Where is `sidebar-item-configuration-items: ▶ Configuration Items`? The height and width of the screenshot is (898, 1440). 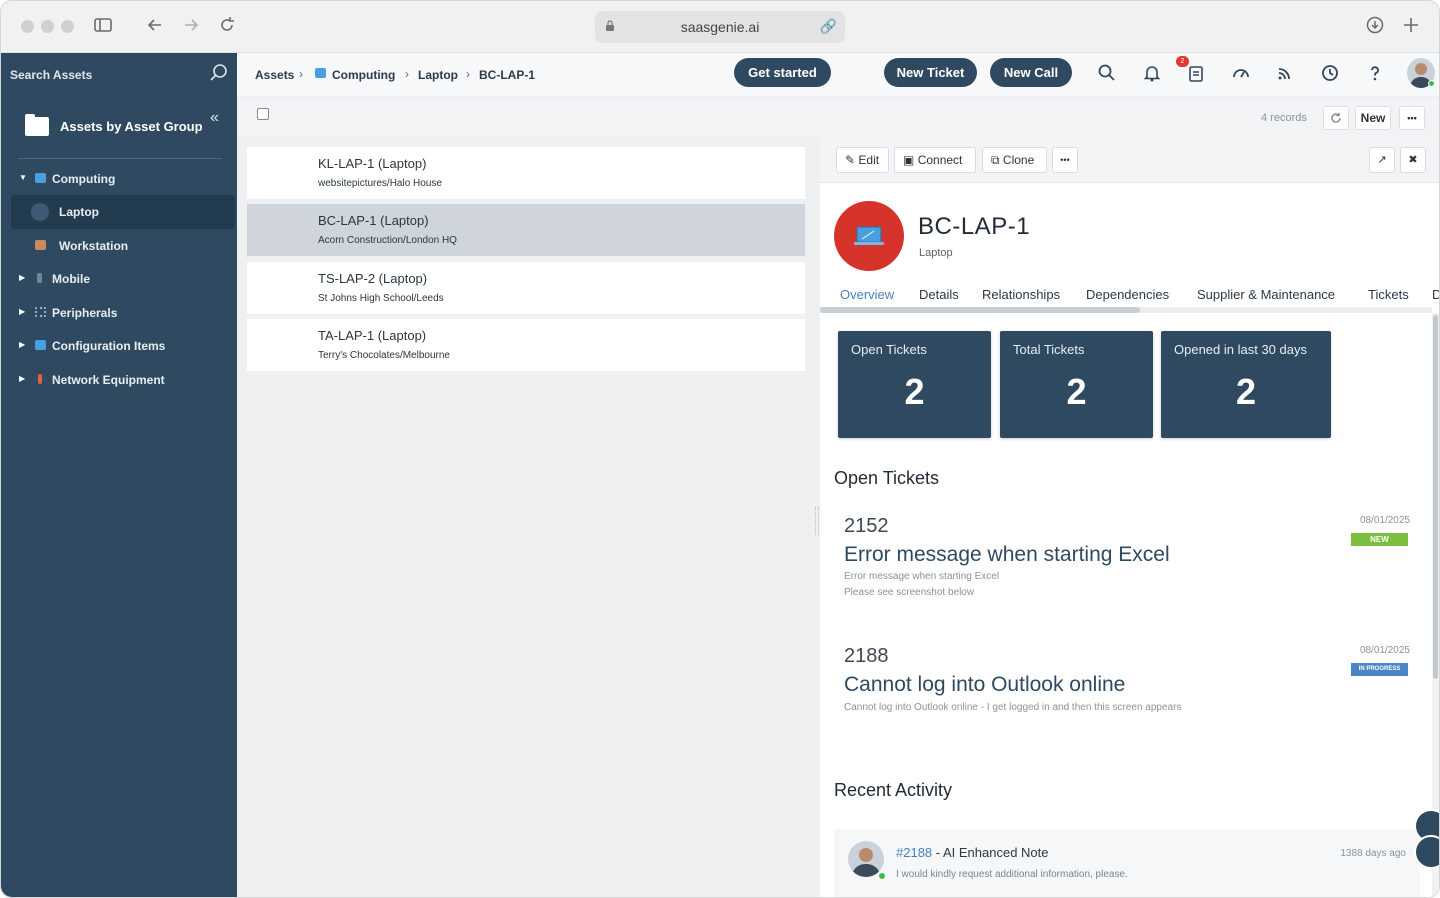
sidebar-item-configuration-items: ▶ Configuration Items is located at coordinates (119, 346).